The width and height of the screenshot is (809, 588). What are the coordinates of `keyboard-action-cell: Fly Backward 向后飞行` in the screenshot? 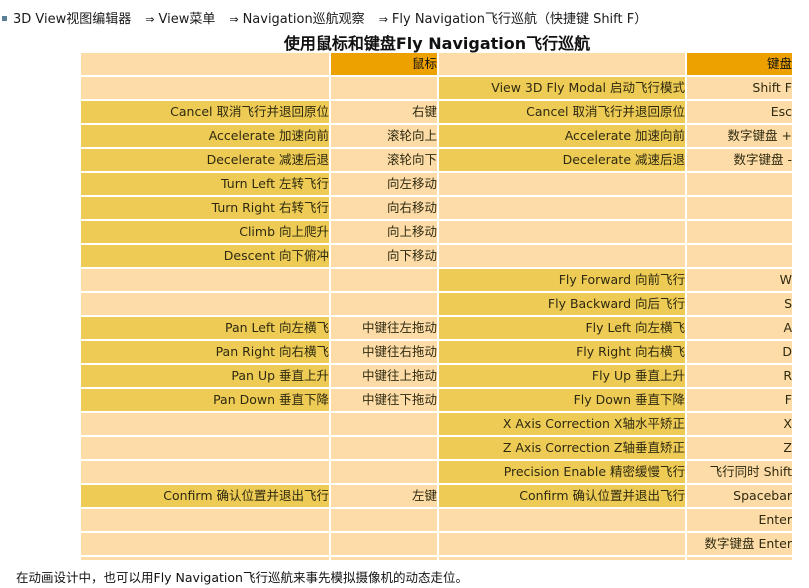 It's located at (562, 304).